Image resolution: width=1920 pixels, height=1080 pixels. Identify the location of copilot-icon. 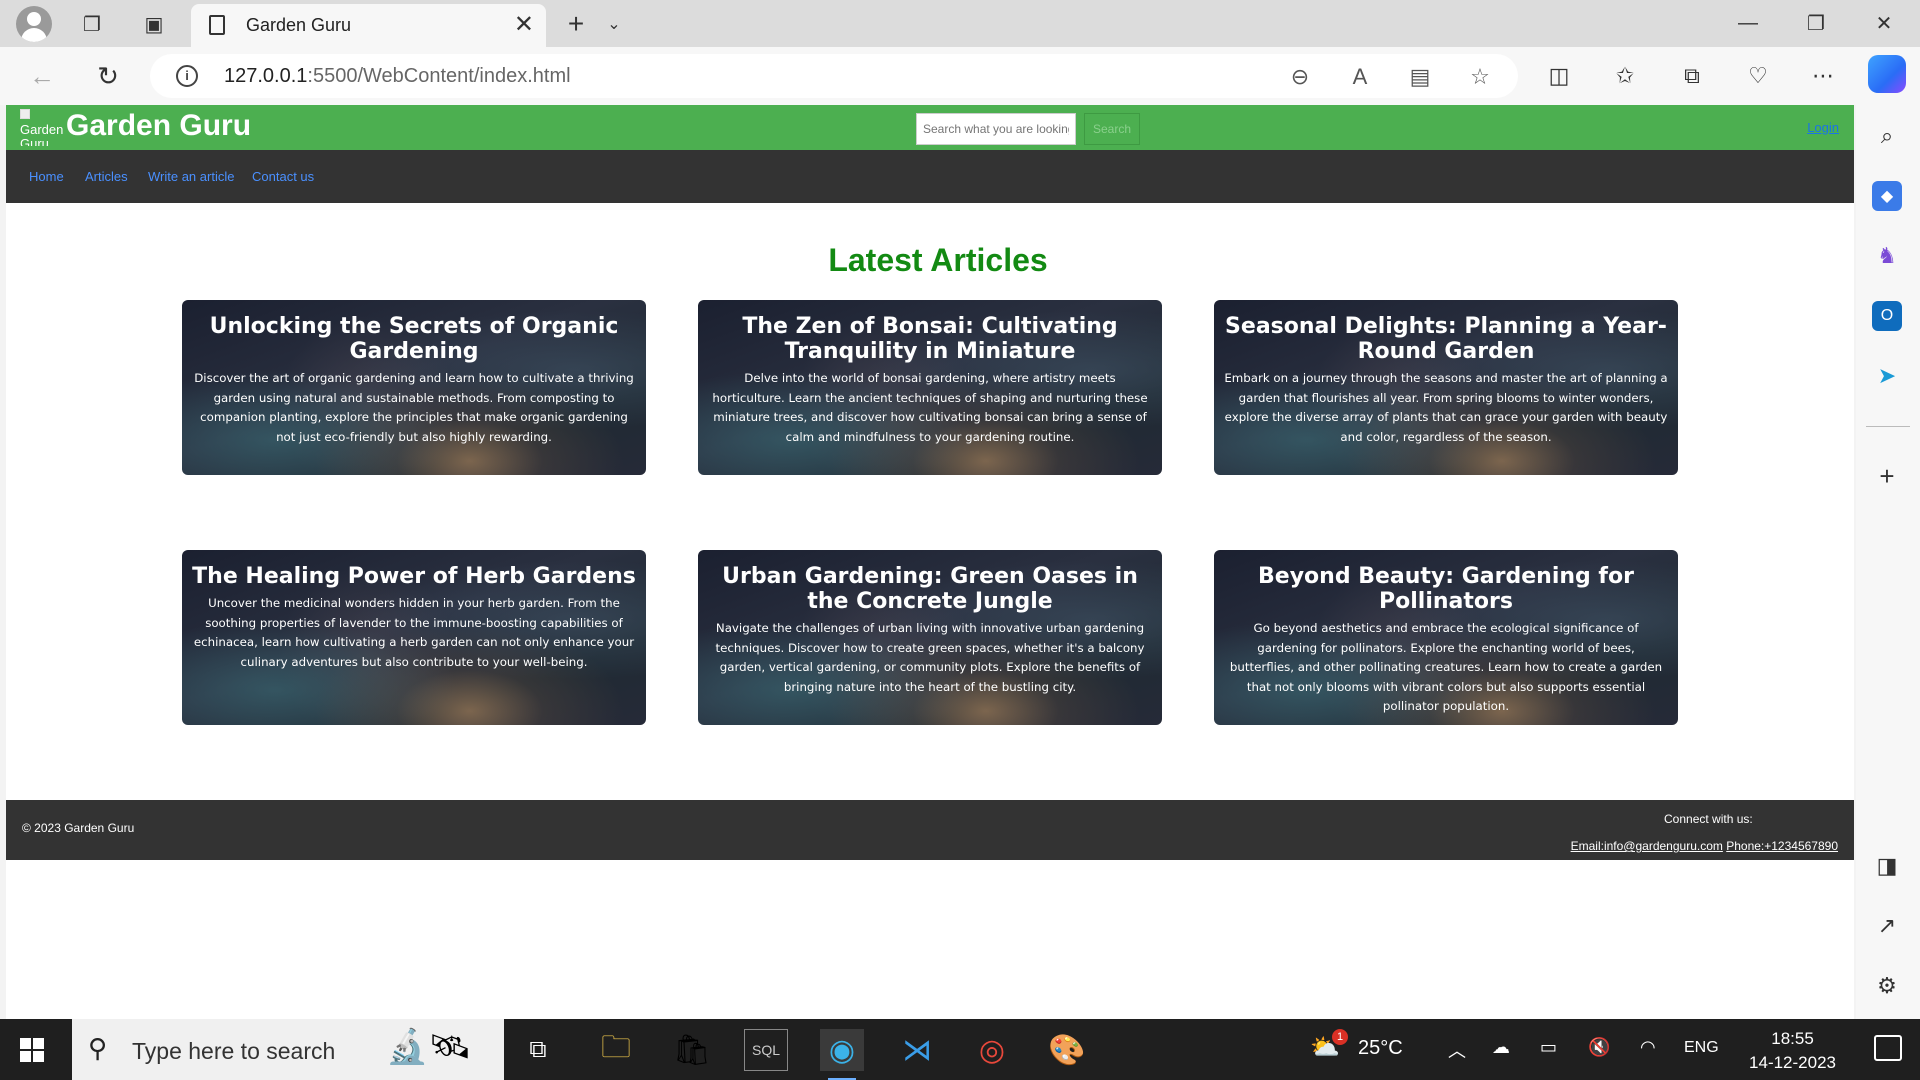
(1887, 74).